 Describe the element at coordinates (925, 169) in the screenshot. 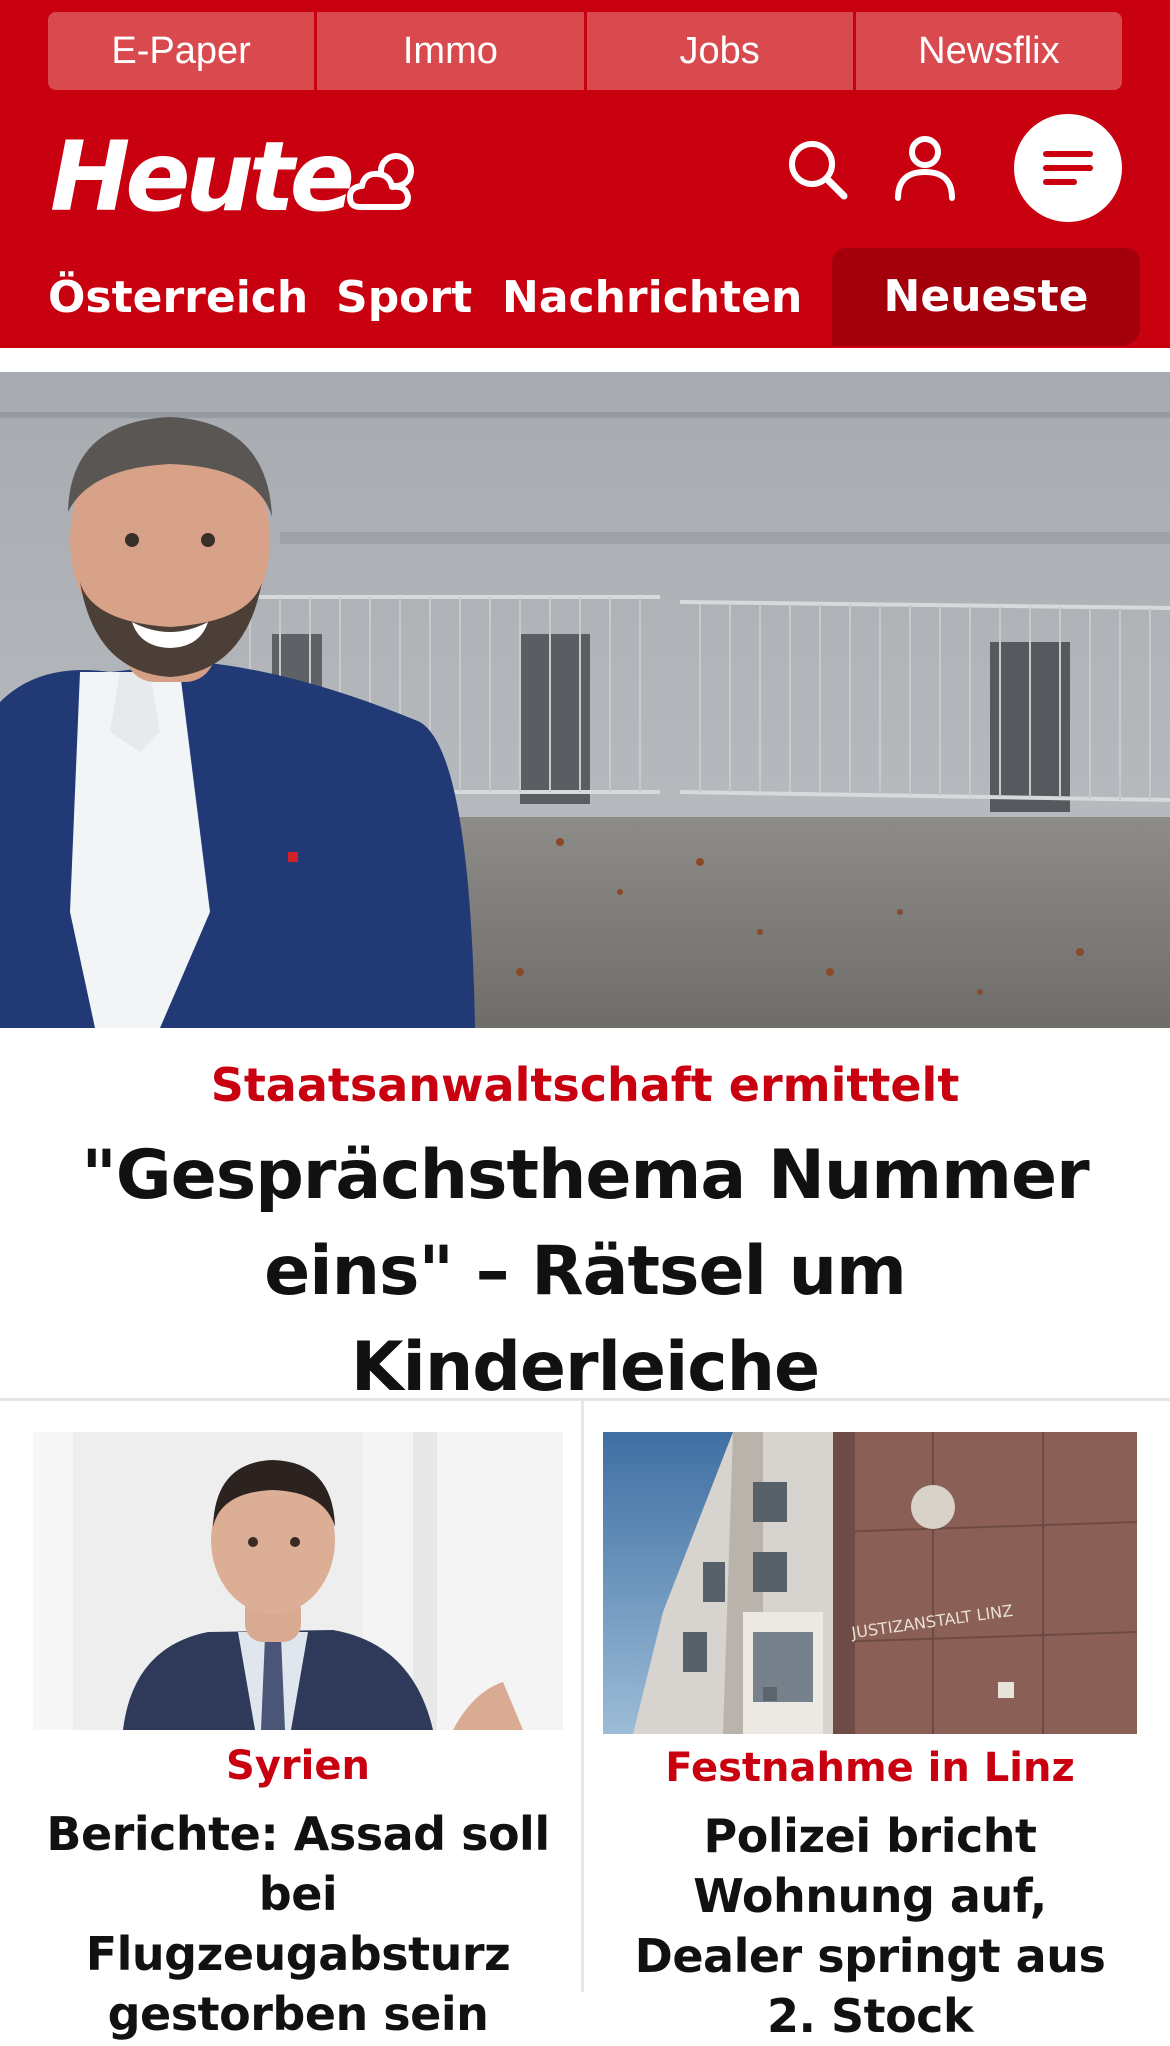

I see `user-icon` at that location.